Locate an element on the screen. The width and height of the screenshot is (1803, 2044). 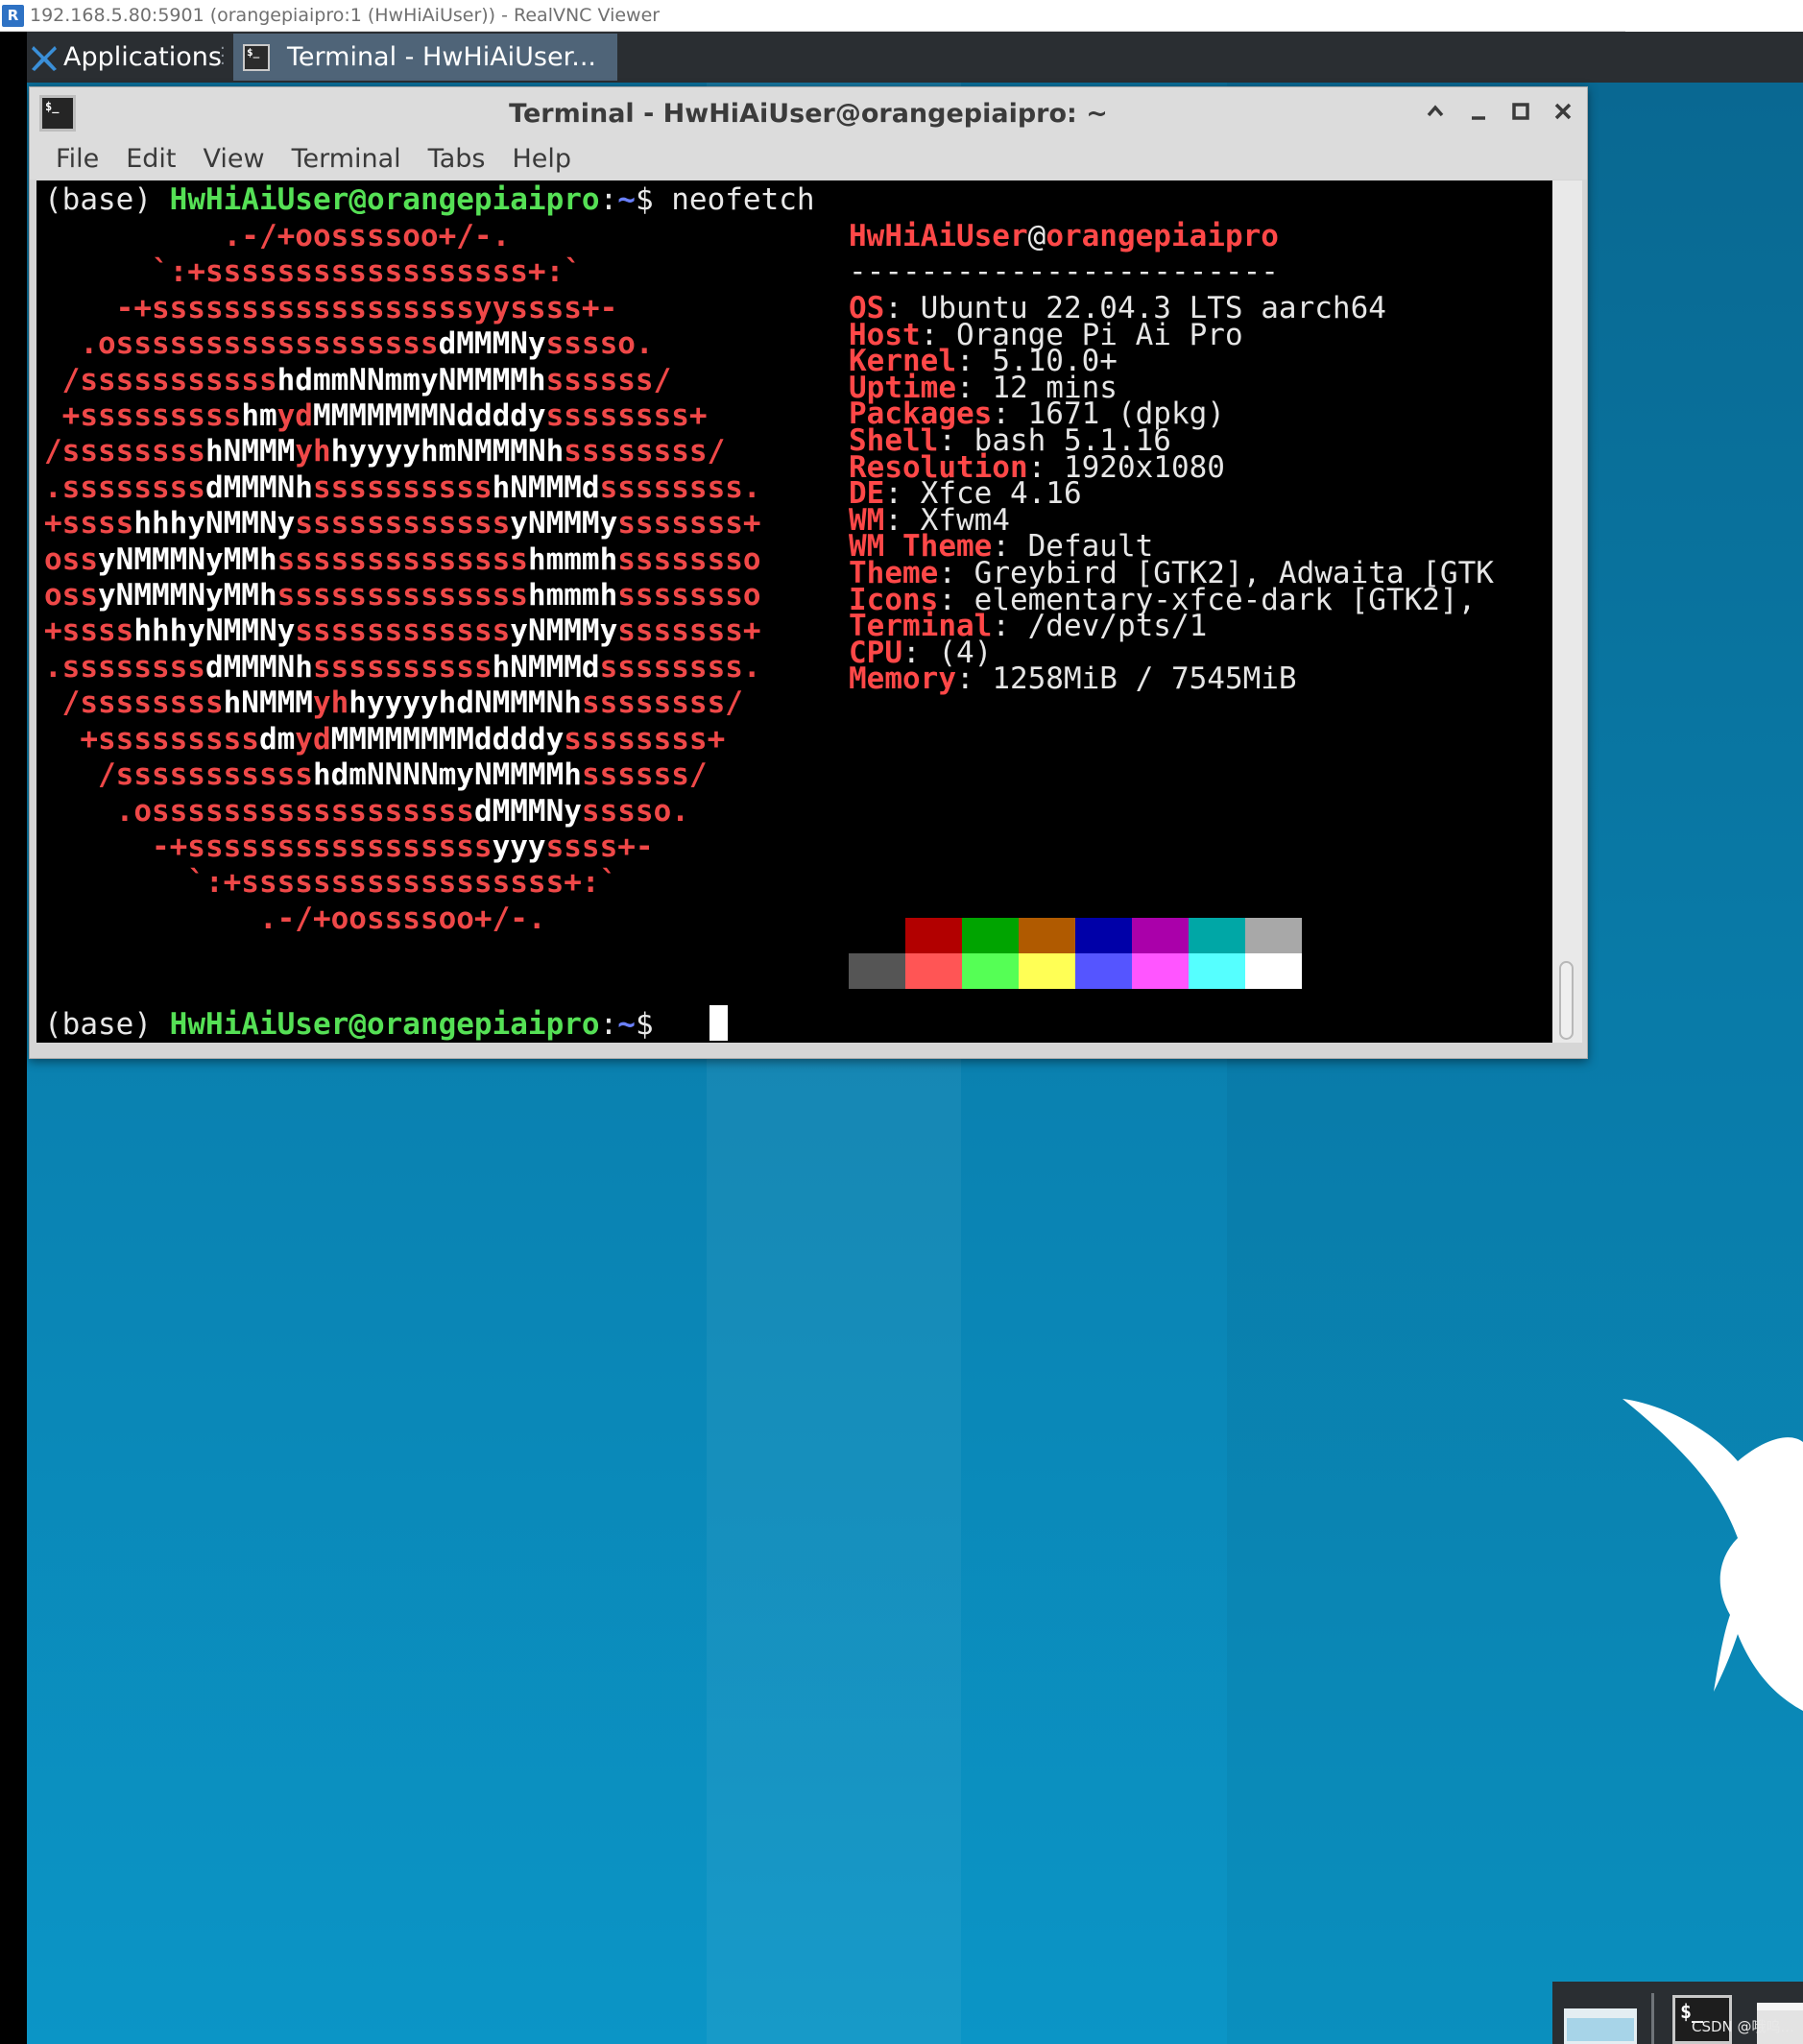
xfce-mouse-icon is located at coordinates (44, 58).